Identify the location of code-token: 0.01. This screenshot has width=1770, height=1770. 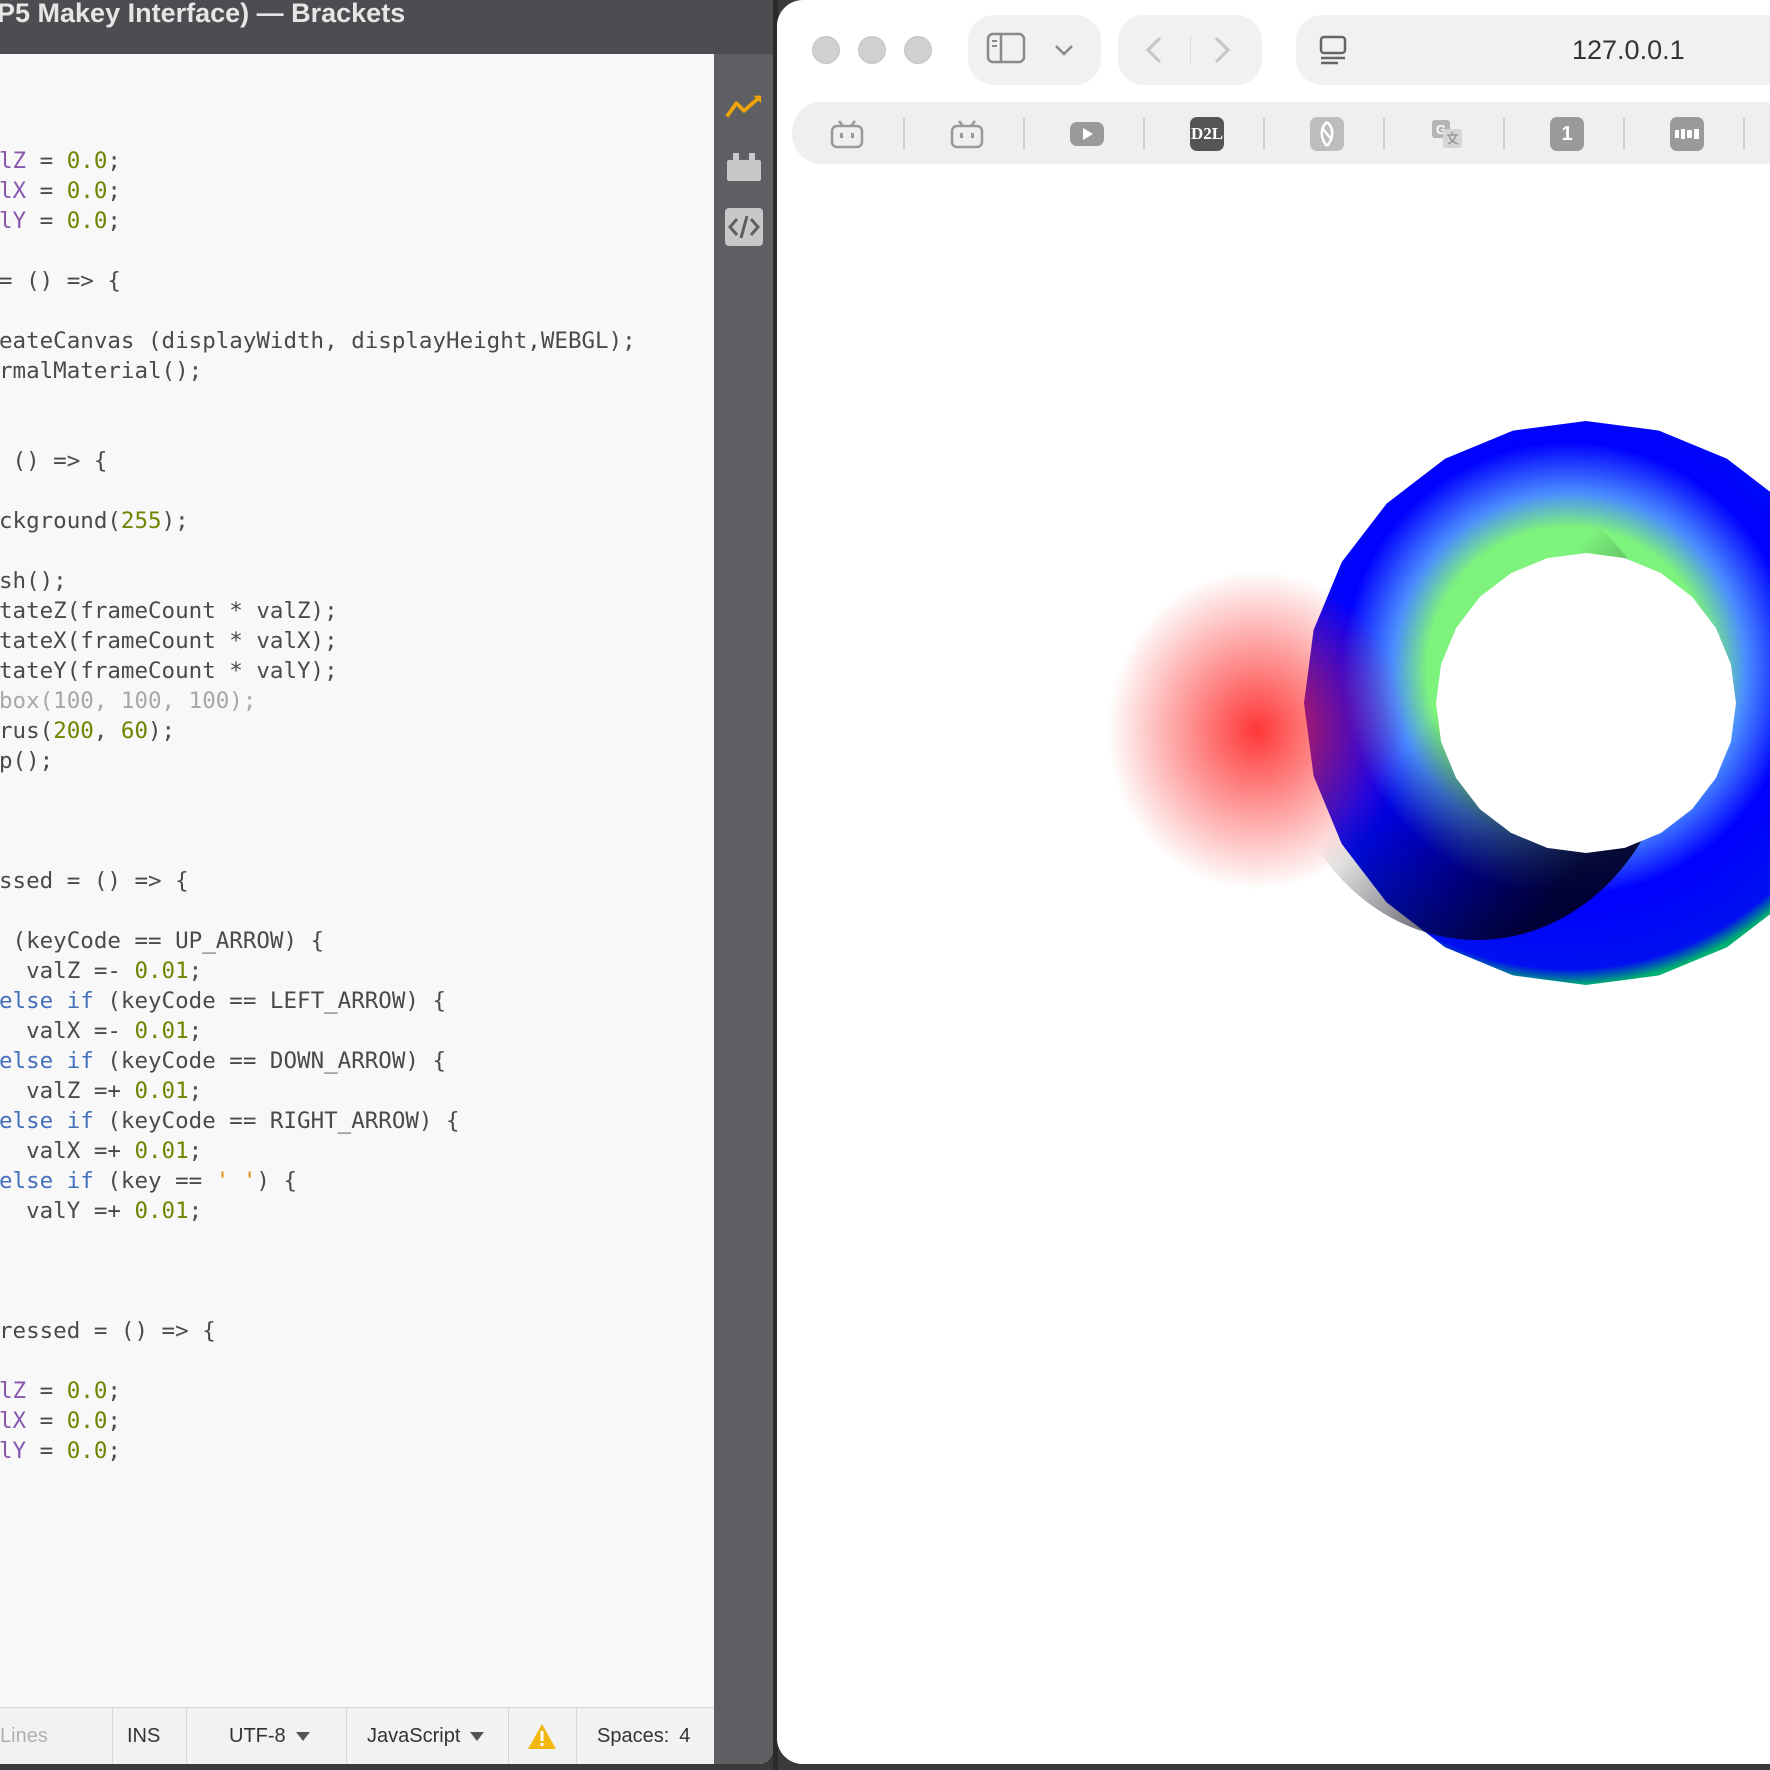
(161, 1151).